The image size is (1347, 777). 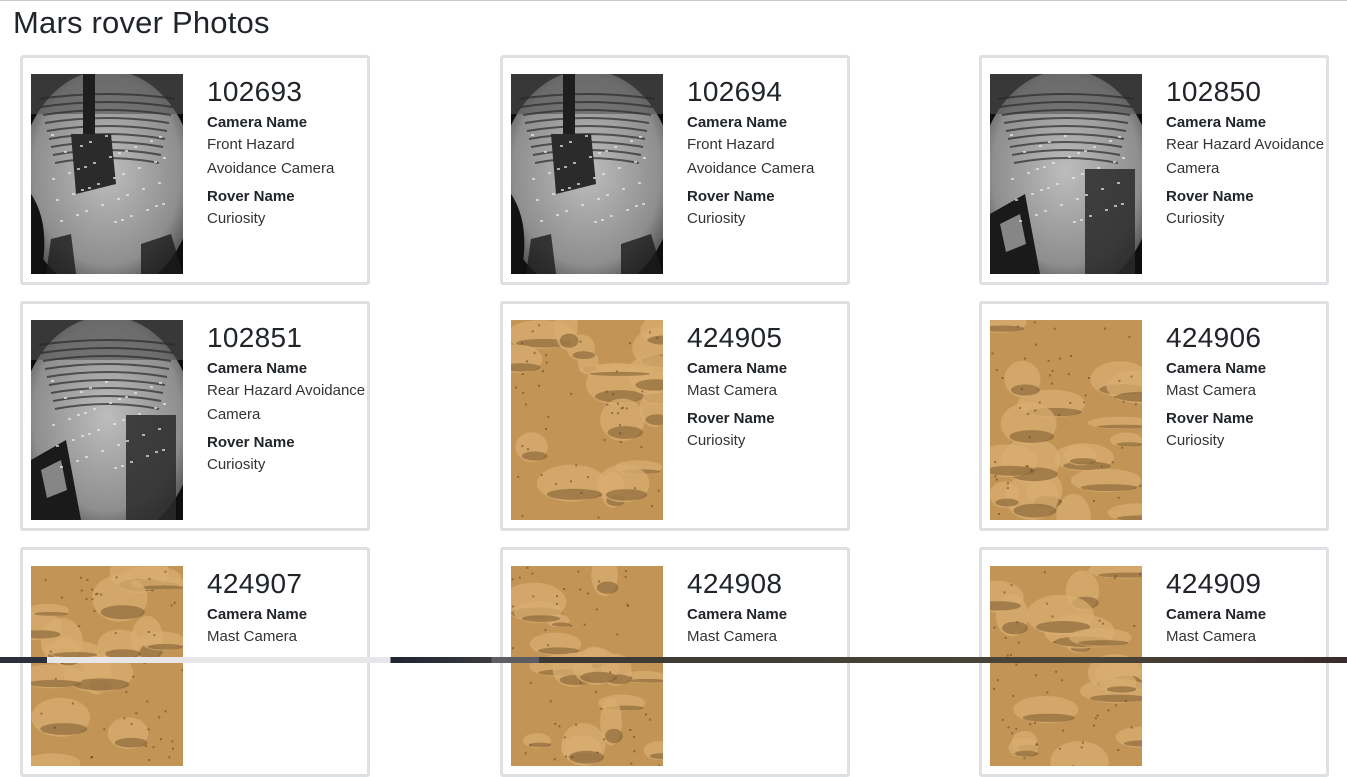 What do you see at coordinates (735, 91) in the screenshot?
I see `photo-id: 102694` at bounding box center [735, 91].